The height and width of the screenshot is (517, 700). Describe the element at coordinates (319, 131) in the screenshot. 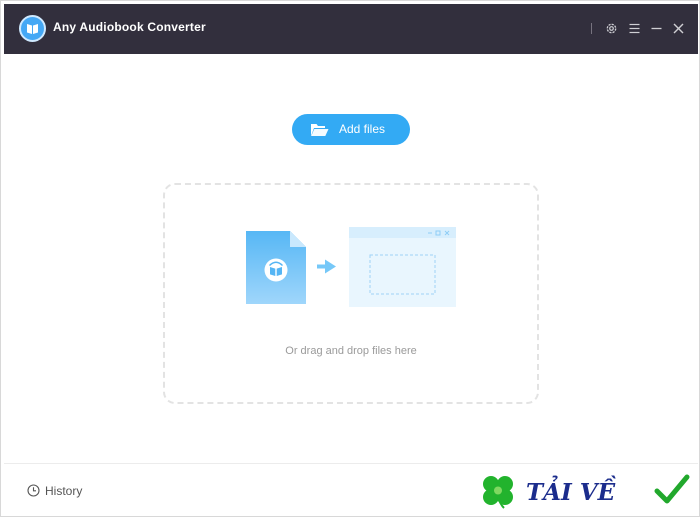

I see `folder-open-icon` at that location.